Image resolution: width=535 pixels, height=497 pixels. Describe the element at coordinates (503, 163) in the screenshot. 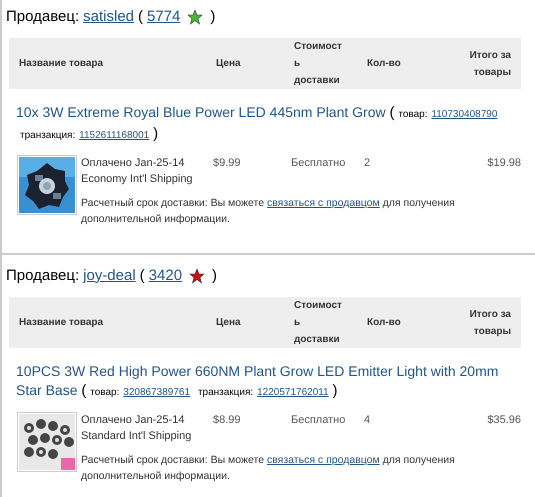

I see `total-cell-text: $19.98` at that location.